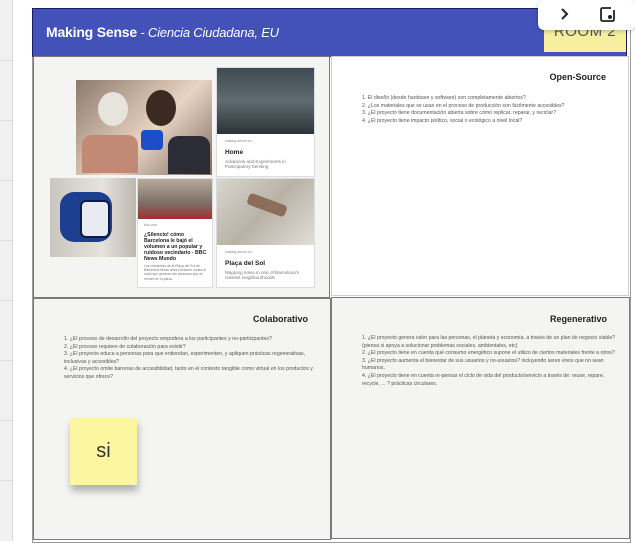  Describe the element at coordinates (152, 140) in the screenshot. I see `device-object` at that location.